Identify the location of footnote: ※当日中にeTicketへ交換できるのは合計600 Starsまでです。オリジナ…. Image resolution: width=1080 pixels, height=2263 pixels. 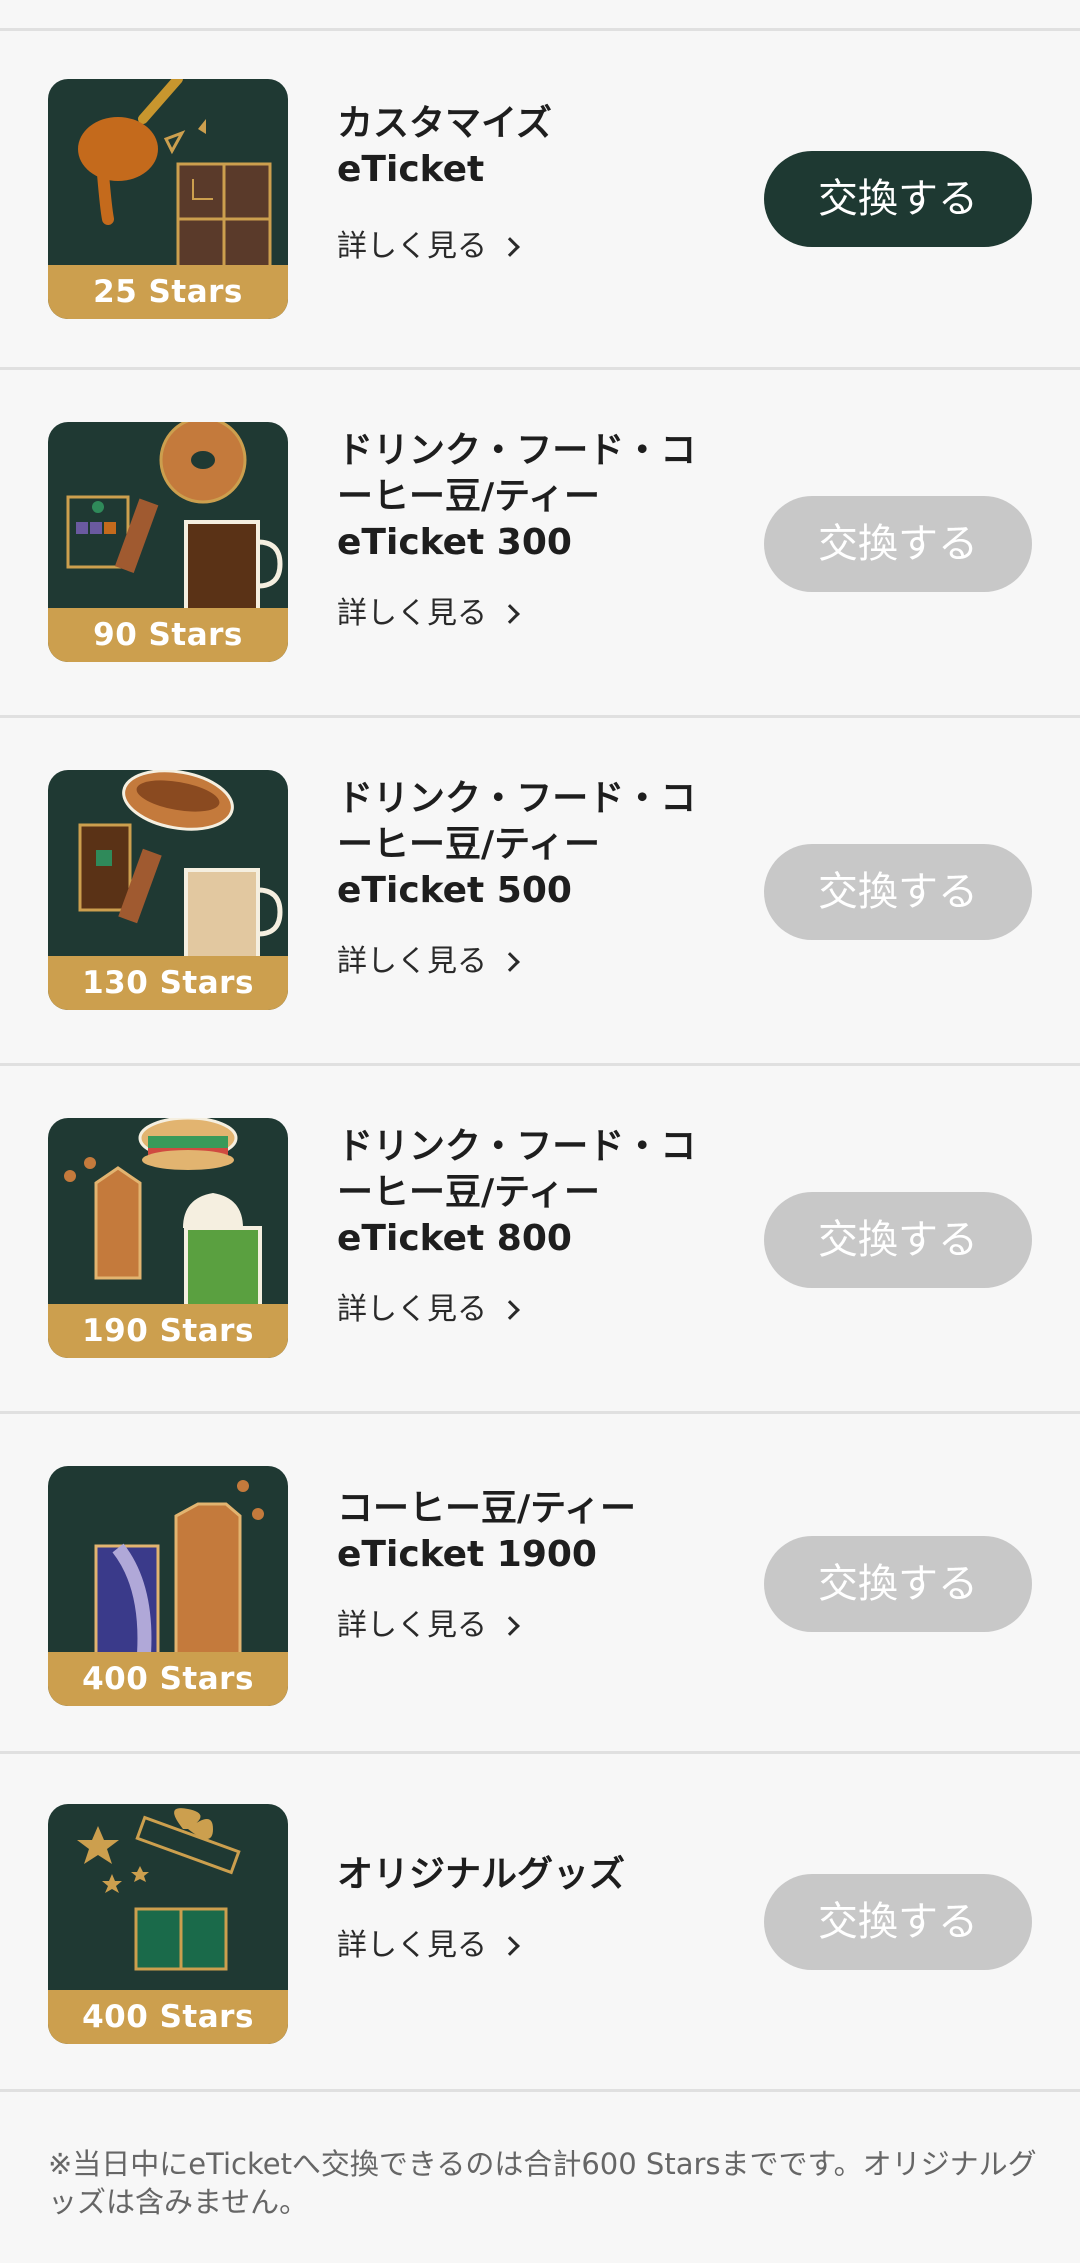
(542, 2183).